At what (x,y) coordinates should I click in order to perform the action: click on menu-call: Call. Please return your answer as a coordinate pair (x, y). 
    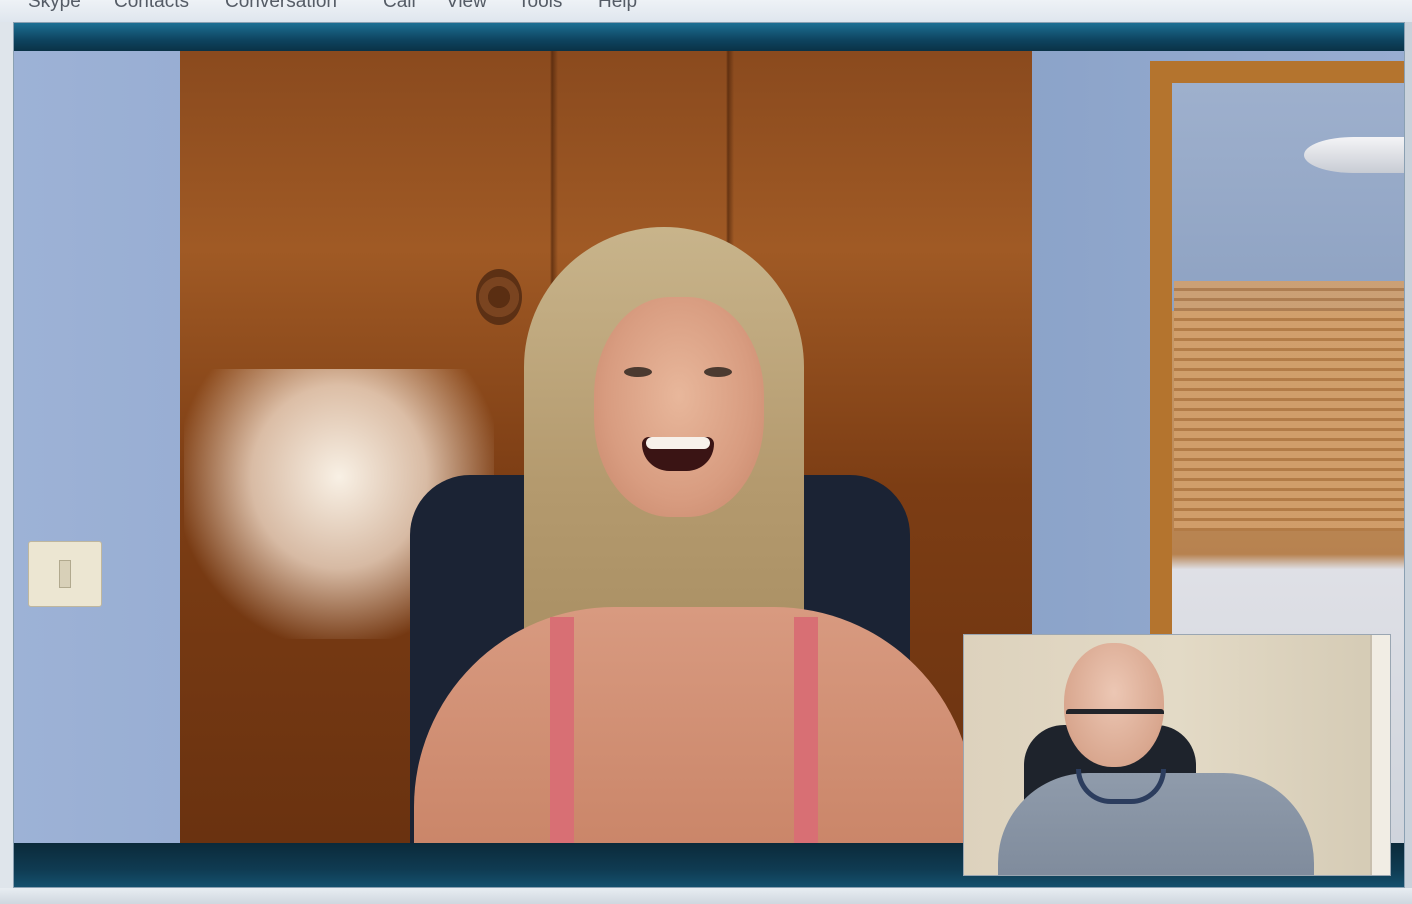
    Looking at the image, I should click on (399, 6).